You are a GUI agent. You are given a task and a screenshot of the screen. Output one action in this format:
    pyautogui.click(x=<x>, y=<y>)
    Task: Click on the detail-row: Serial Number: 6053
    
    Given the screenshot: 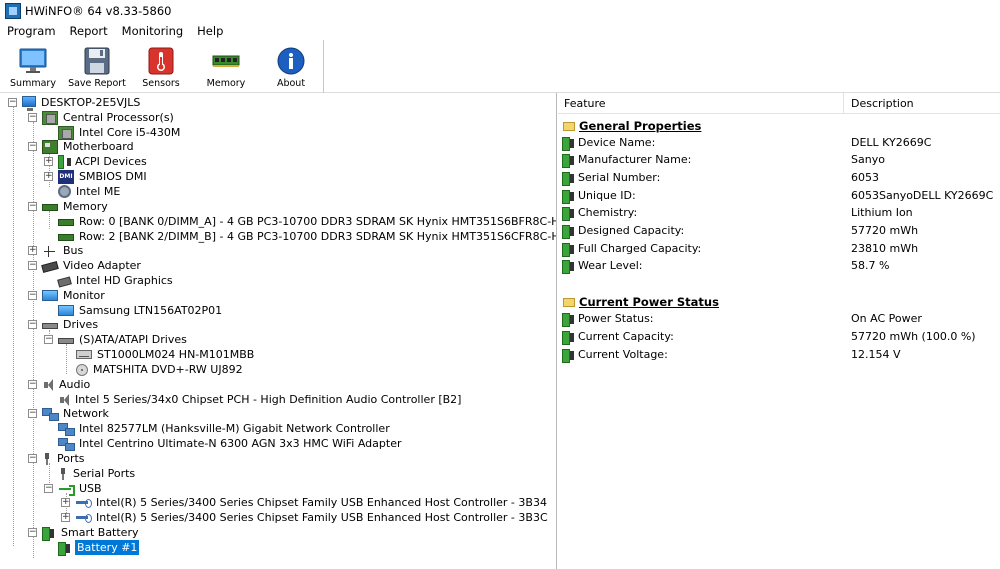 What is the action you would take?
    pyautogui.click(x=779, y=177)
    